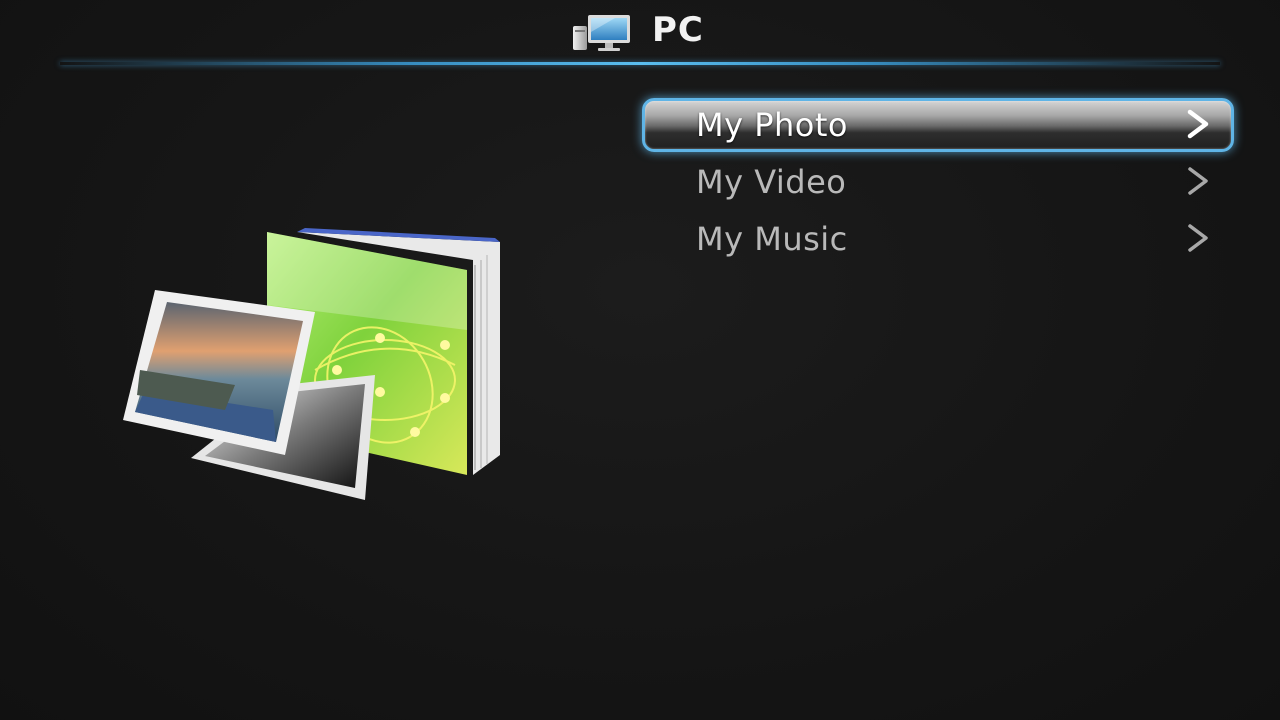 Image resolution: width=1280 pixels, height=720 pixels. I want to click on header-divider, so click(640, 63).